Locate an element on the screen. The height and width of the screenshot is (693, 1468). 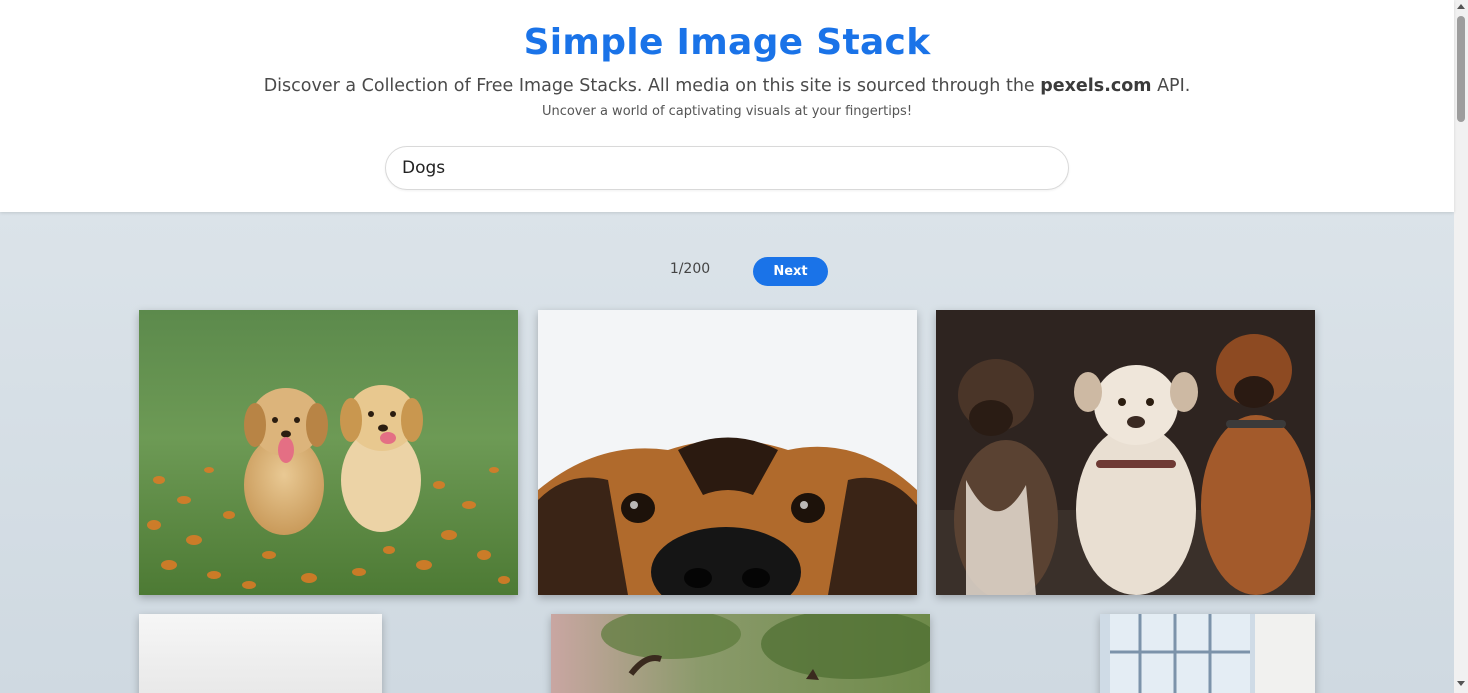
window-photo is located at coordinates (1207, 653).